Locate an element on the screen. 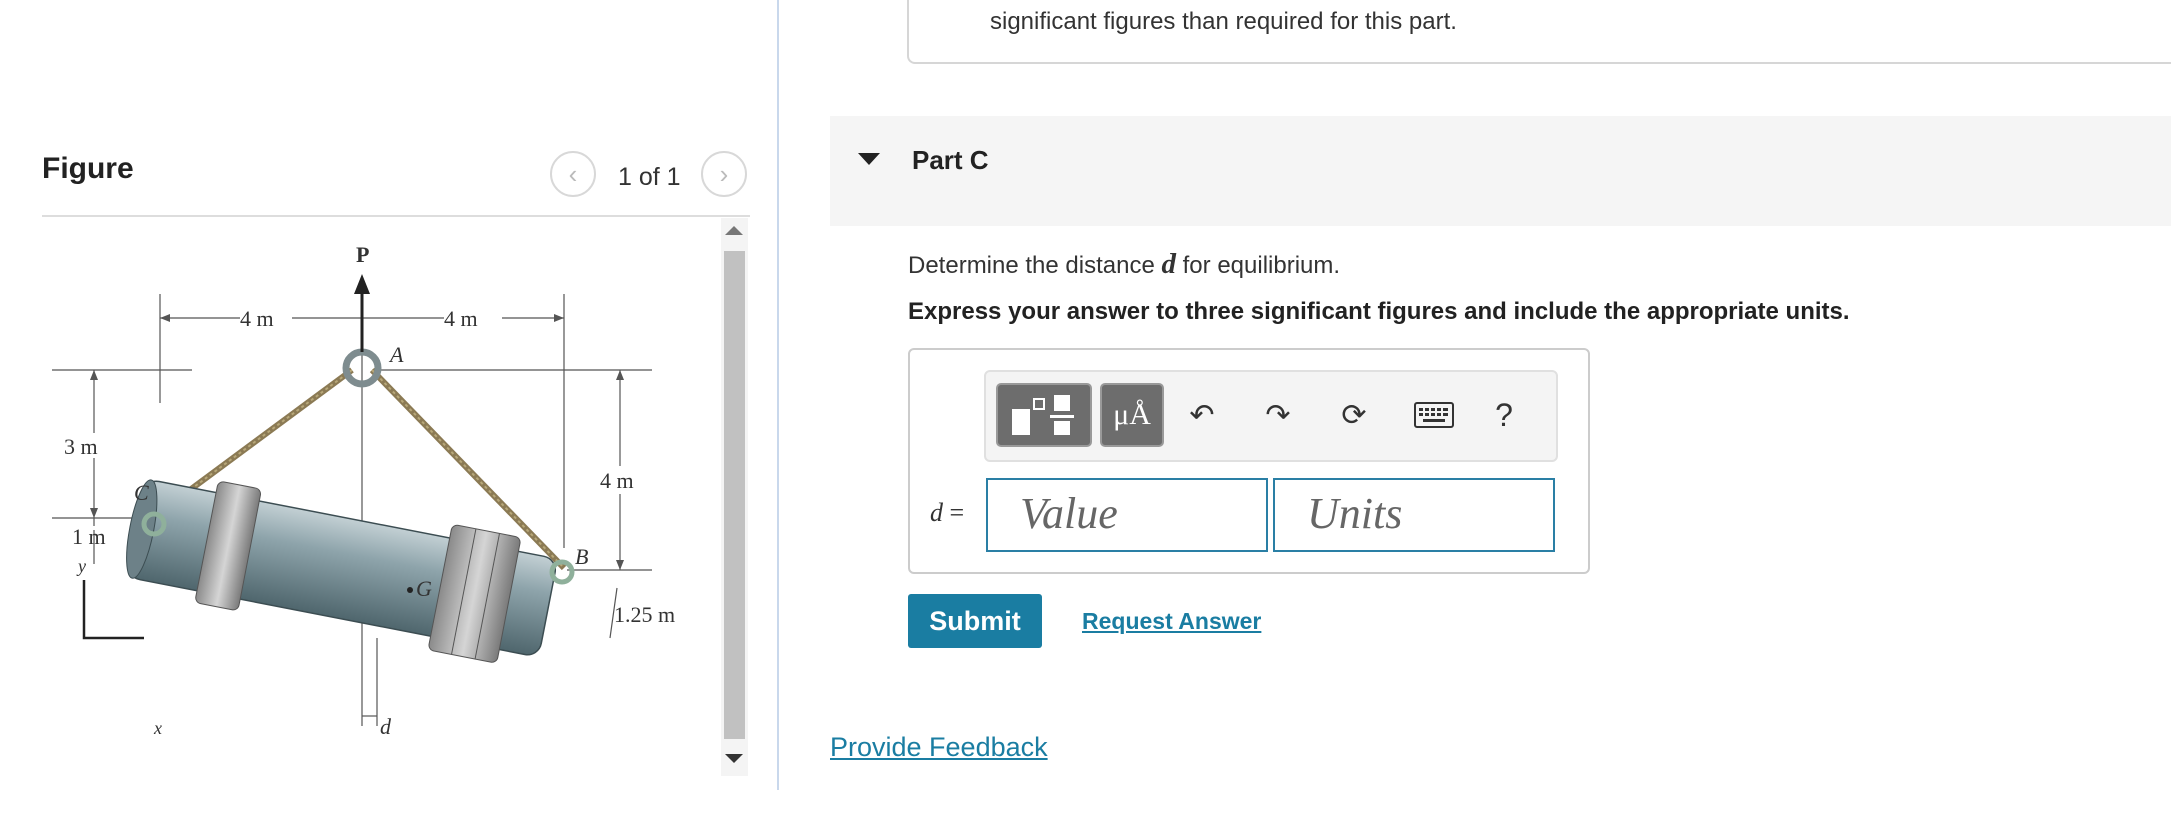 This screenshot has width=2171, height=815. part-title: Part C is located at coordinates (950, 160).